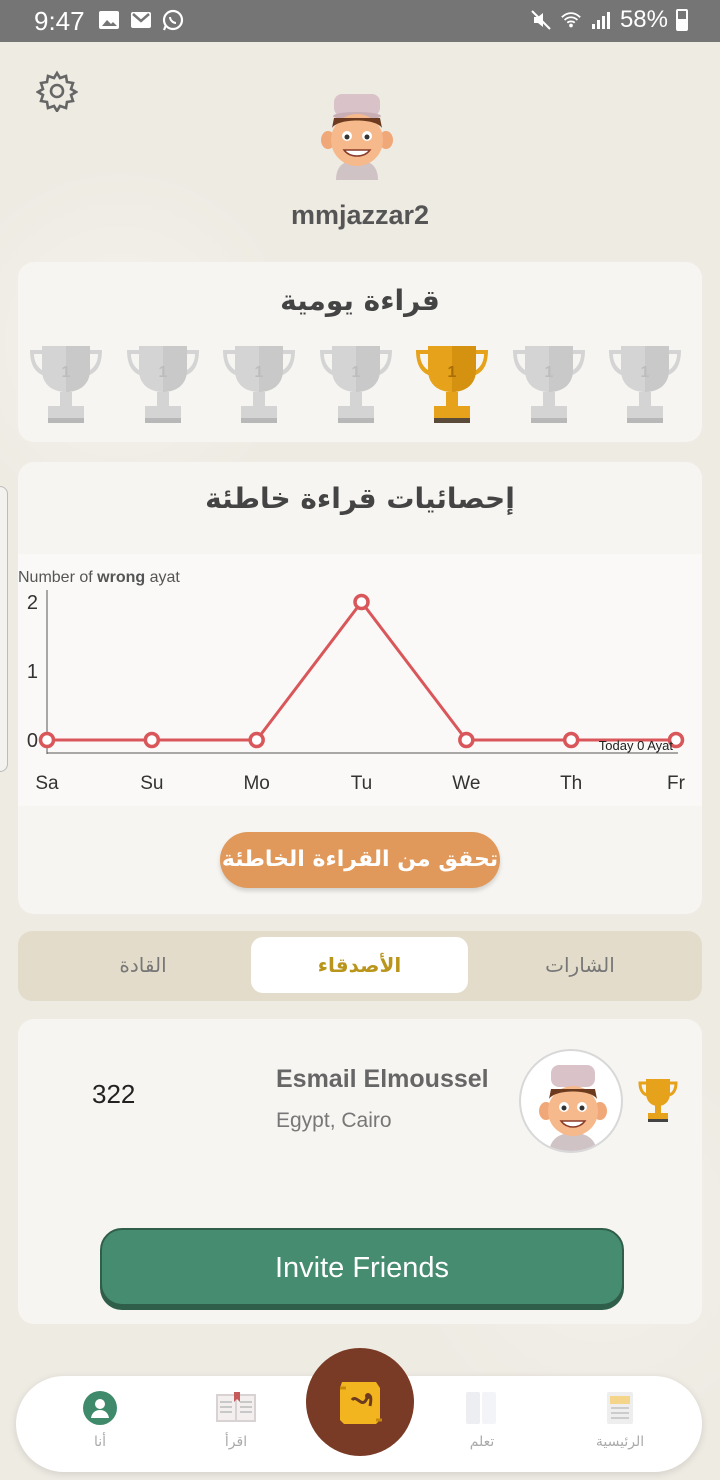  What do you see at coordinates (47, 783) in the screenshot?
I see `x-tick-label: Sa` at bounding box center [47, 783].